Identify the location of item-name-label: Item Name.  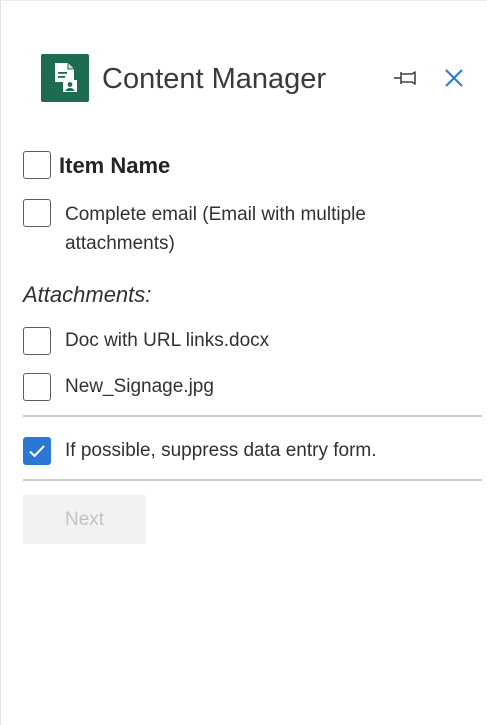
(115, 165).